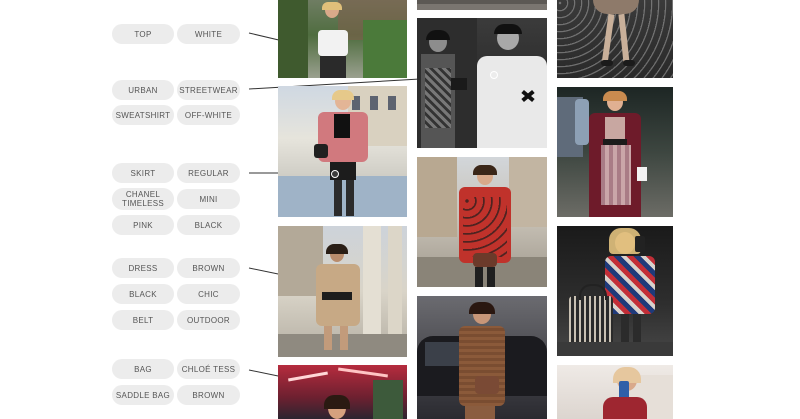 This screenshot has height=419, width=800. Describe the element at coordinates (615, 392) in the screenshot. I see `photo-phone-selfie` at that location.